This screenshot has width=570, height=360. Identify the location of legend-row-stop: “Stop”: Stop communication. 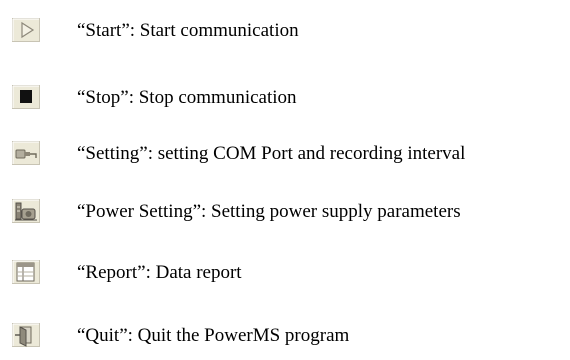
(285, 101).